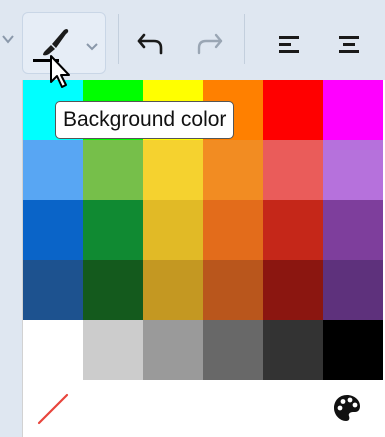 This screenshot has width=385, height=437. What do you see at coordinates (53, 409) in the screenshot?
I see `slash-icon` at bounding box center [53, 409].